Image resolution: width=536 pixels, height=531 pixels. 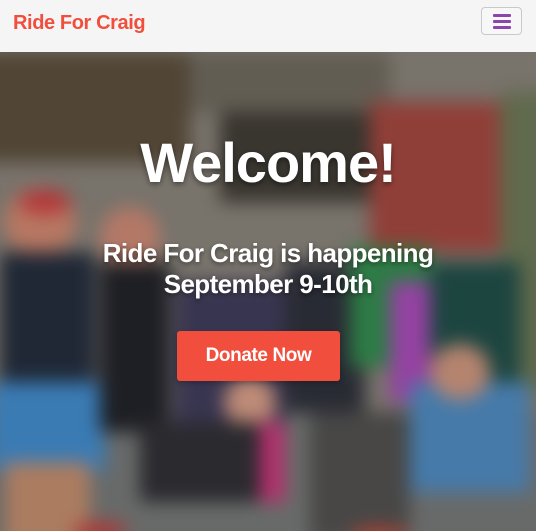 I want to click on brand-link: Ride For Craig, so click(x=79, y=23).